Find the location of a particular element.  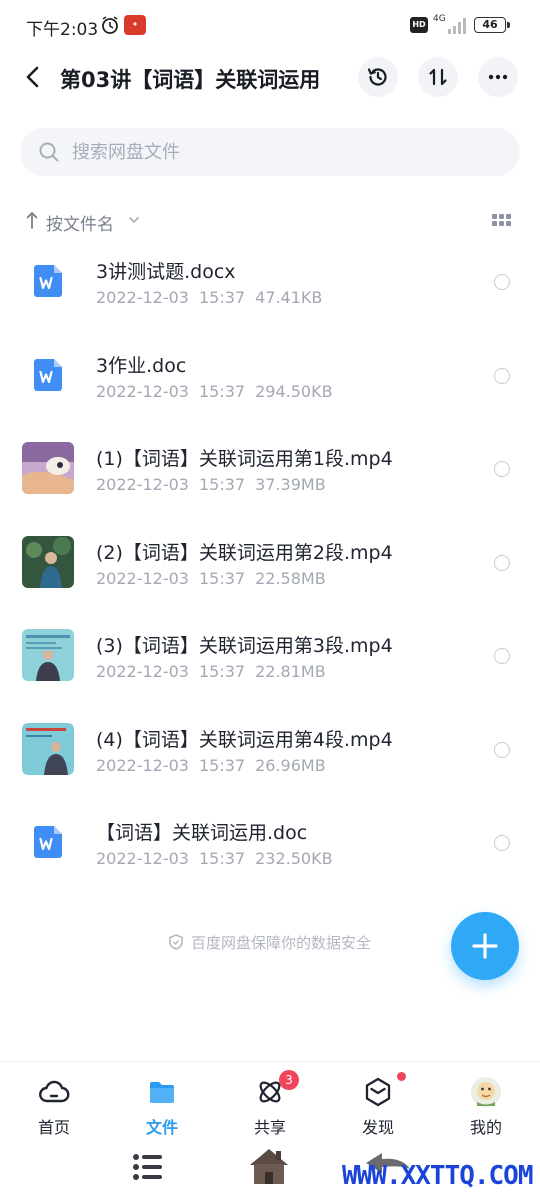

file-meta: 2022-12-03 15:37 22.81MB is located at coordinates (216, 671).